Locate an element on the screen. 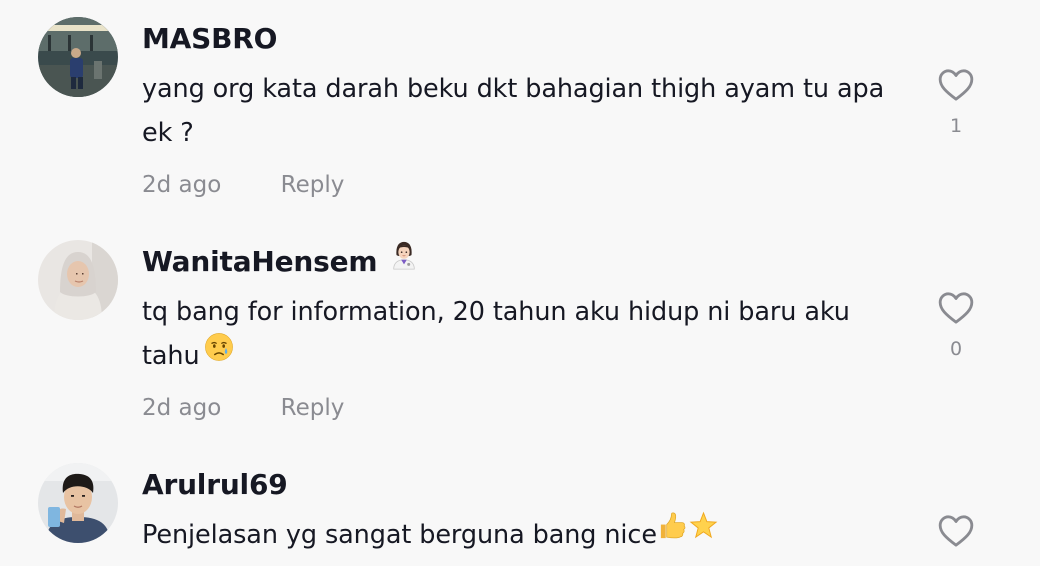 Image resolution: width=1040 pixels, height=566 pixels. like-button is located at coordinates (956, 531).